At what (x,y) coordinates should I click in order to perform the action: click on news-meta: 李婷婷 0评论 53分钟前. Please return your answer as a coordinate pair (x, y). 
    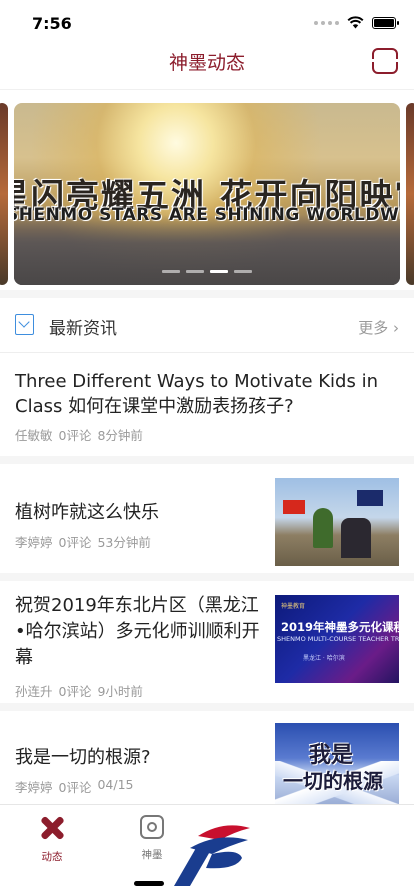
    Looking at the image, I should click on (83, 541).